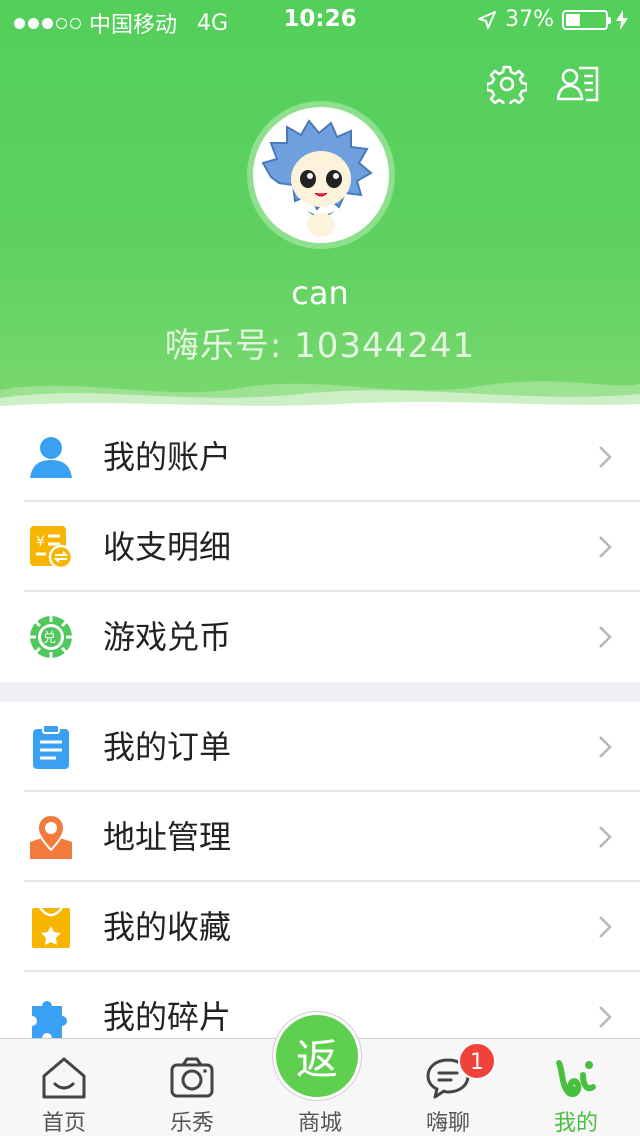 Image resolution: width=640 pixels, height=1136 pixels. Describe the element at coordinates (316, 1059) in the screenshot. I see `center-button-glyph: 返` at that location.